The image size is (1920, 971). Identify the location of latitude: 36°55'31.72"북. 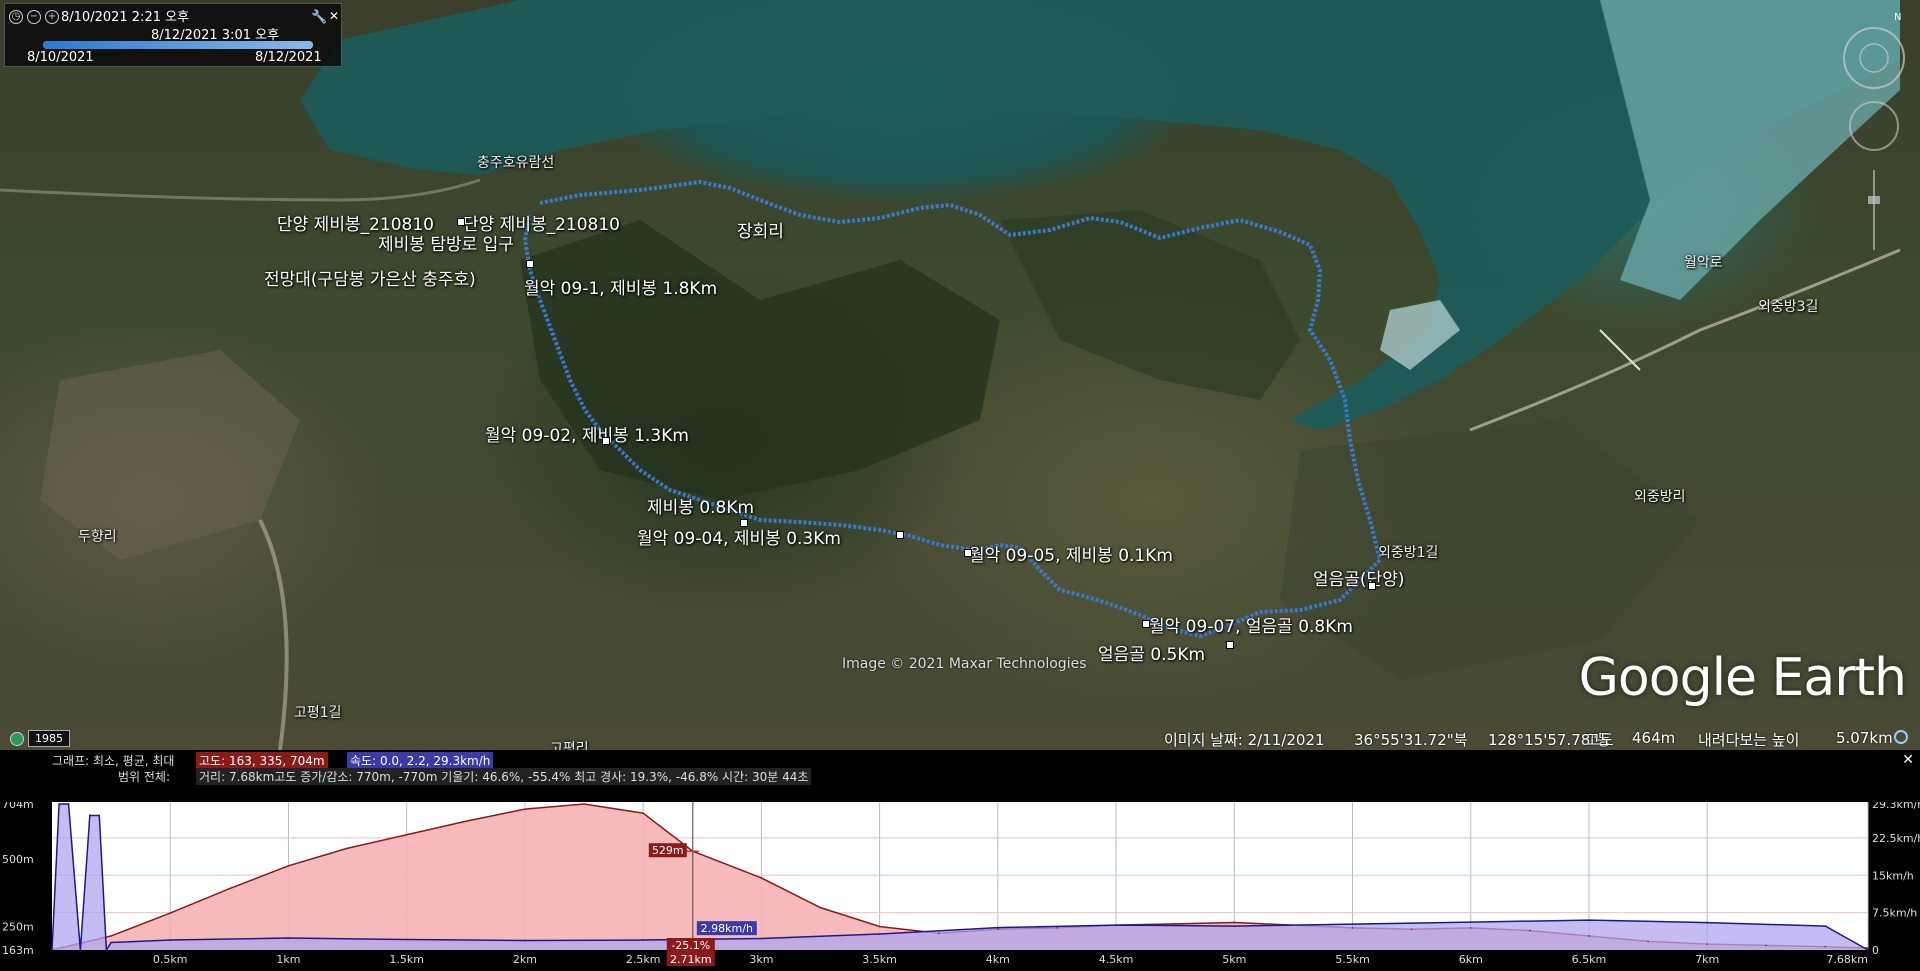
(1411, 740).